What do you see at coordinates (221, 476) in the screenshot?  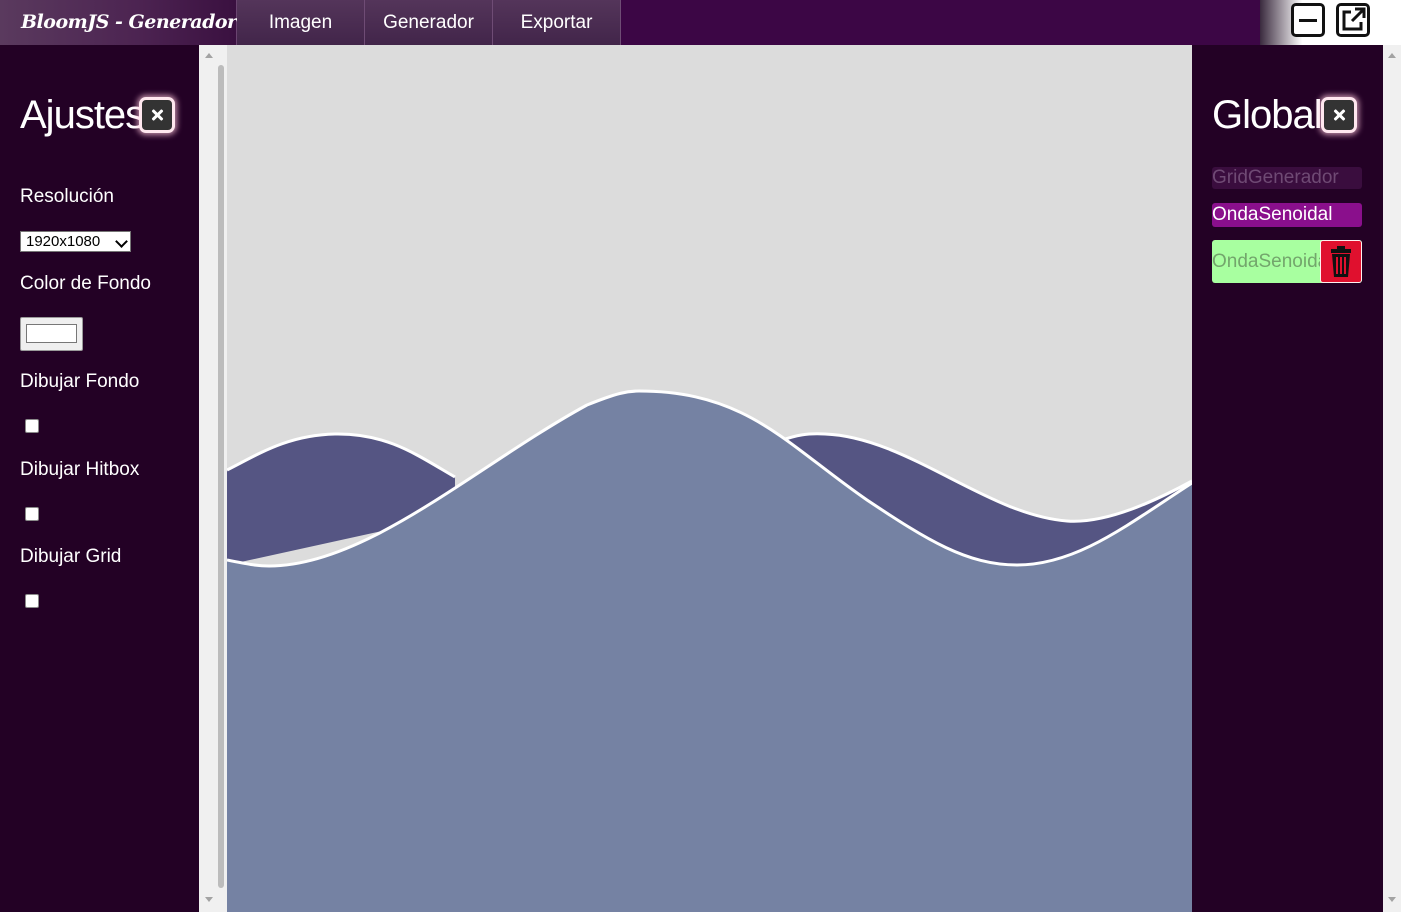 I see `scrollbar-thumb` at bounding box center [221, 476].